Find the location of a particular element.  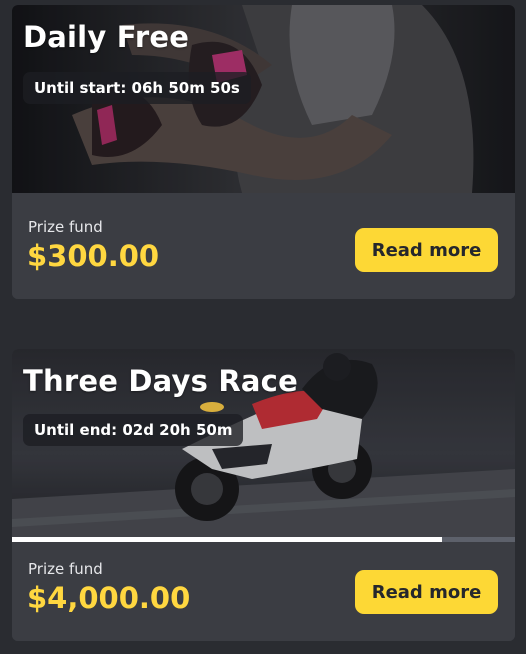

prize-section: Prize fund $300.00 Read more is located at coordinates (263, 250).